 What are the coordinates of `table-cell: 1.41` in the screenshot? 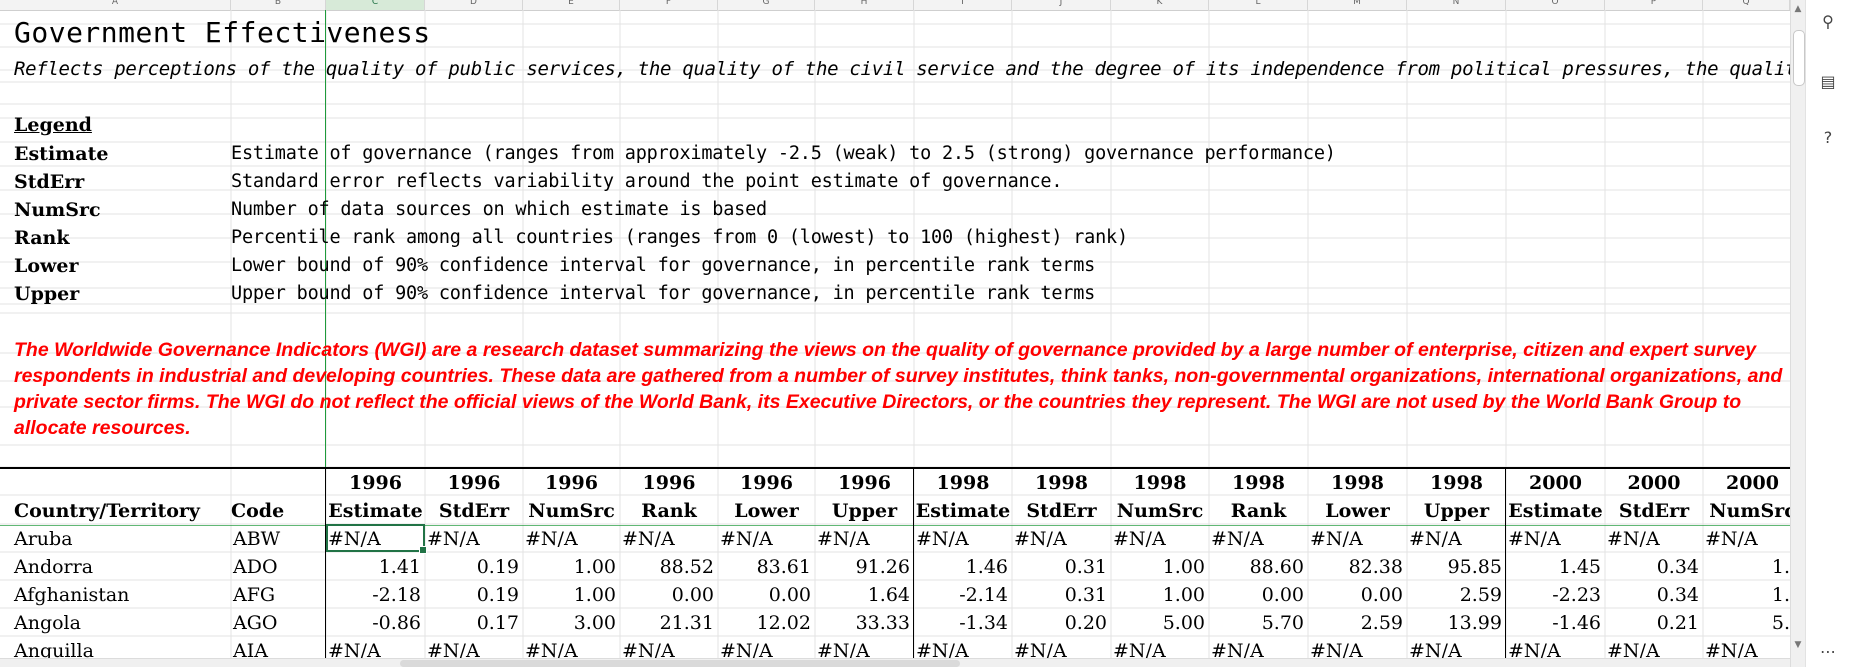 It's located at (375, 567).